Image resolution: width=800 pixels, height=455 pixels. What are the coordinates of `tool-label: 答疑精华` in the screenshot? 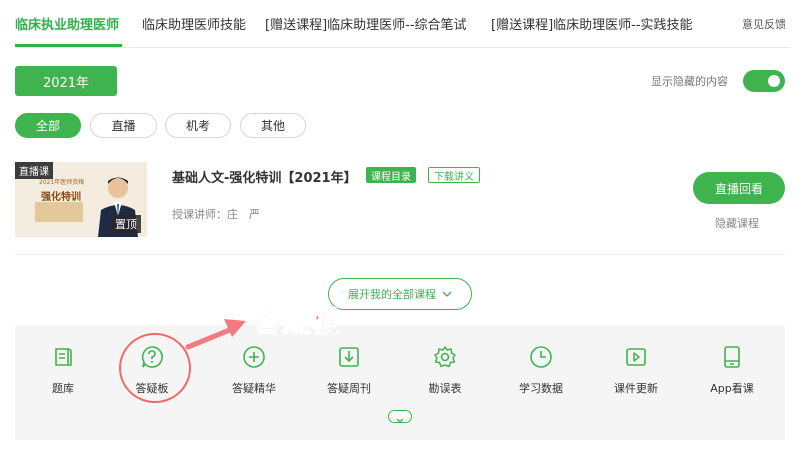 It's located at (254, 388).